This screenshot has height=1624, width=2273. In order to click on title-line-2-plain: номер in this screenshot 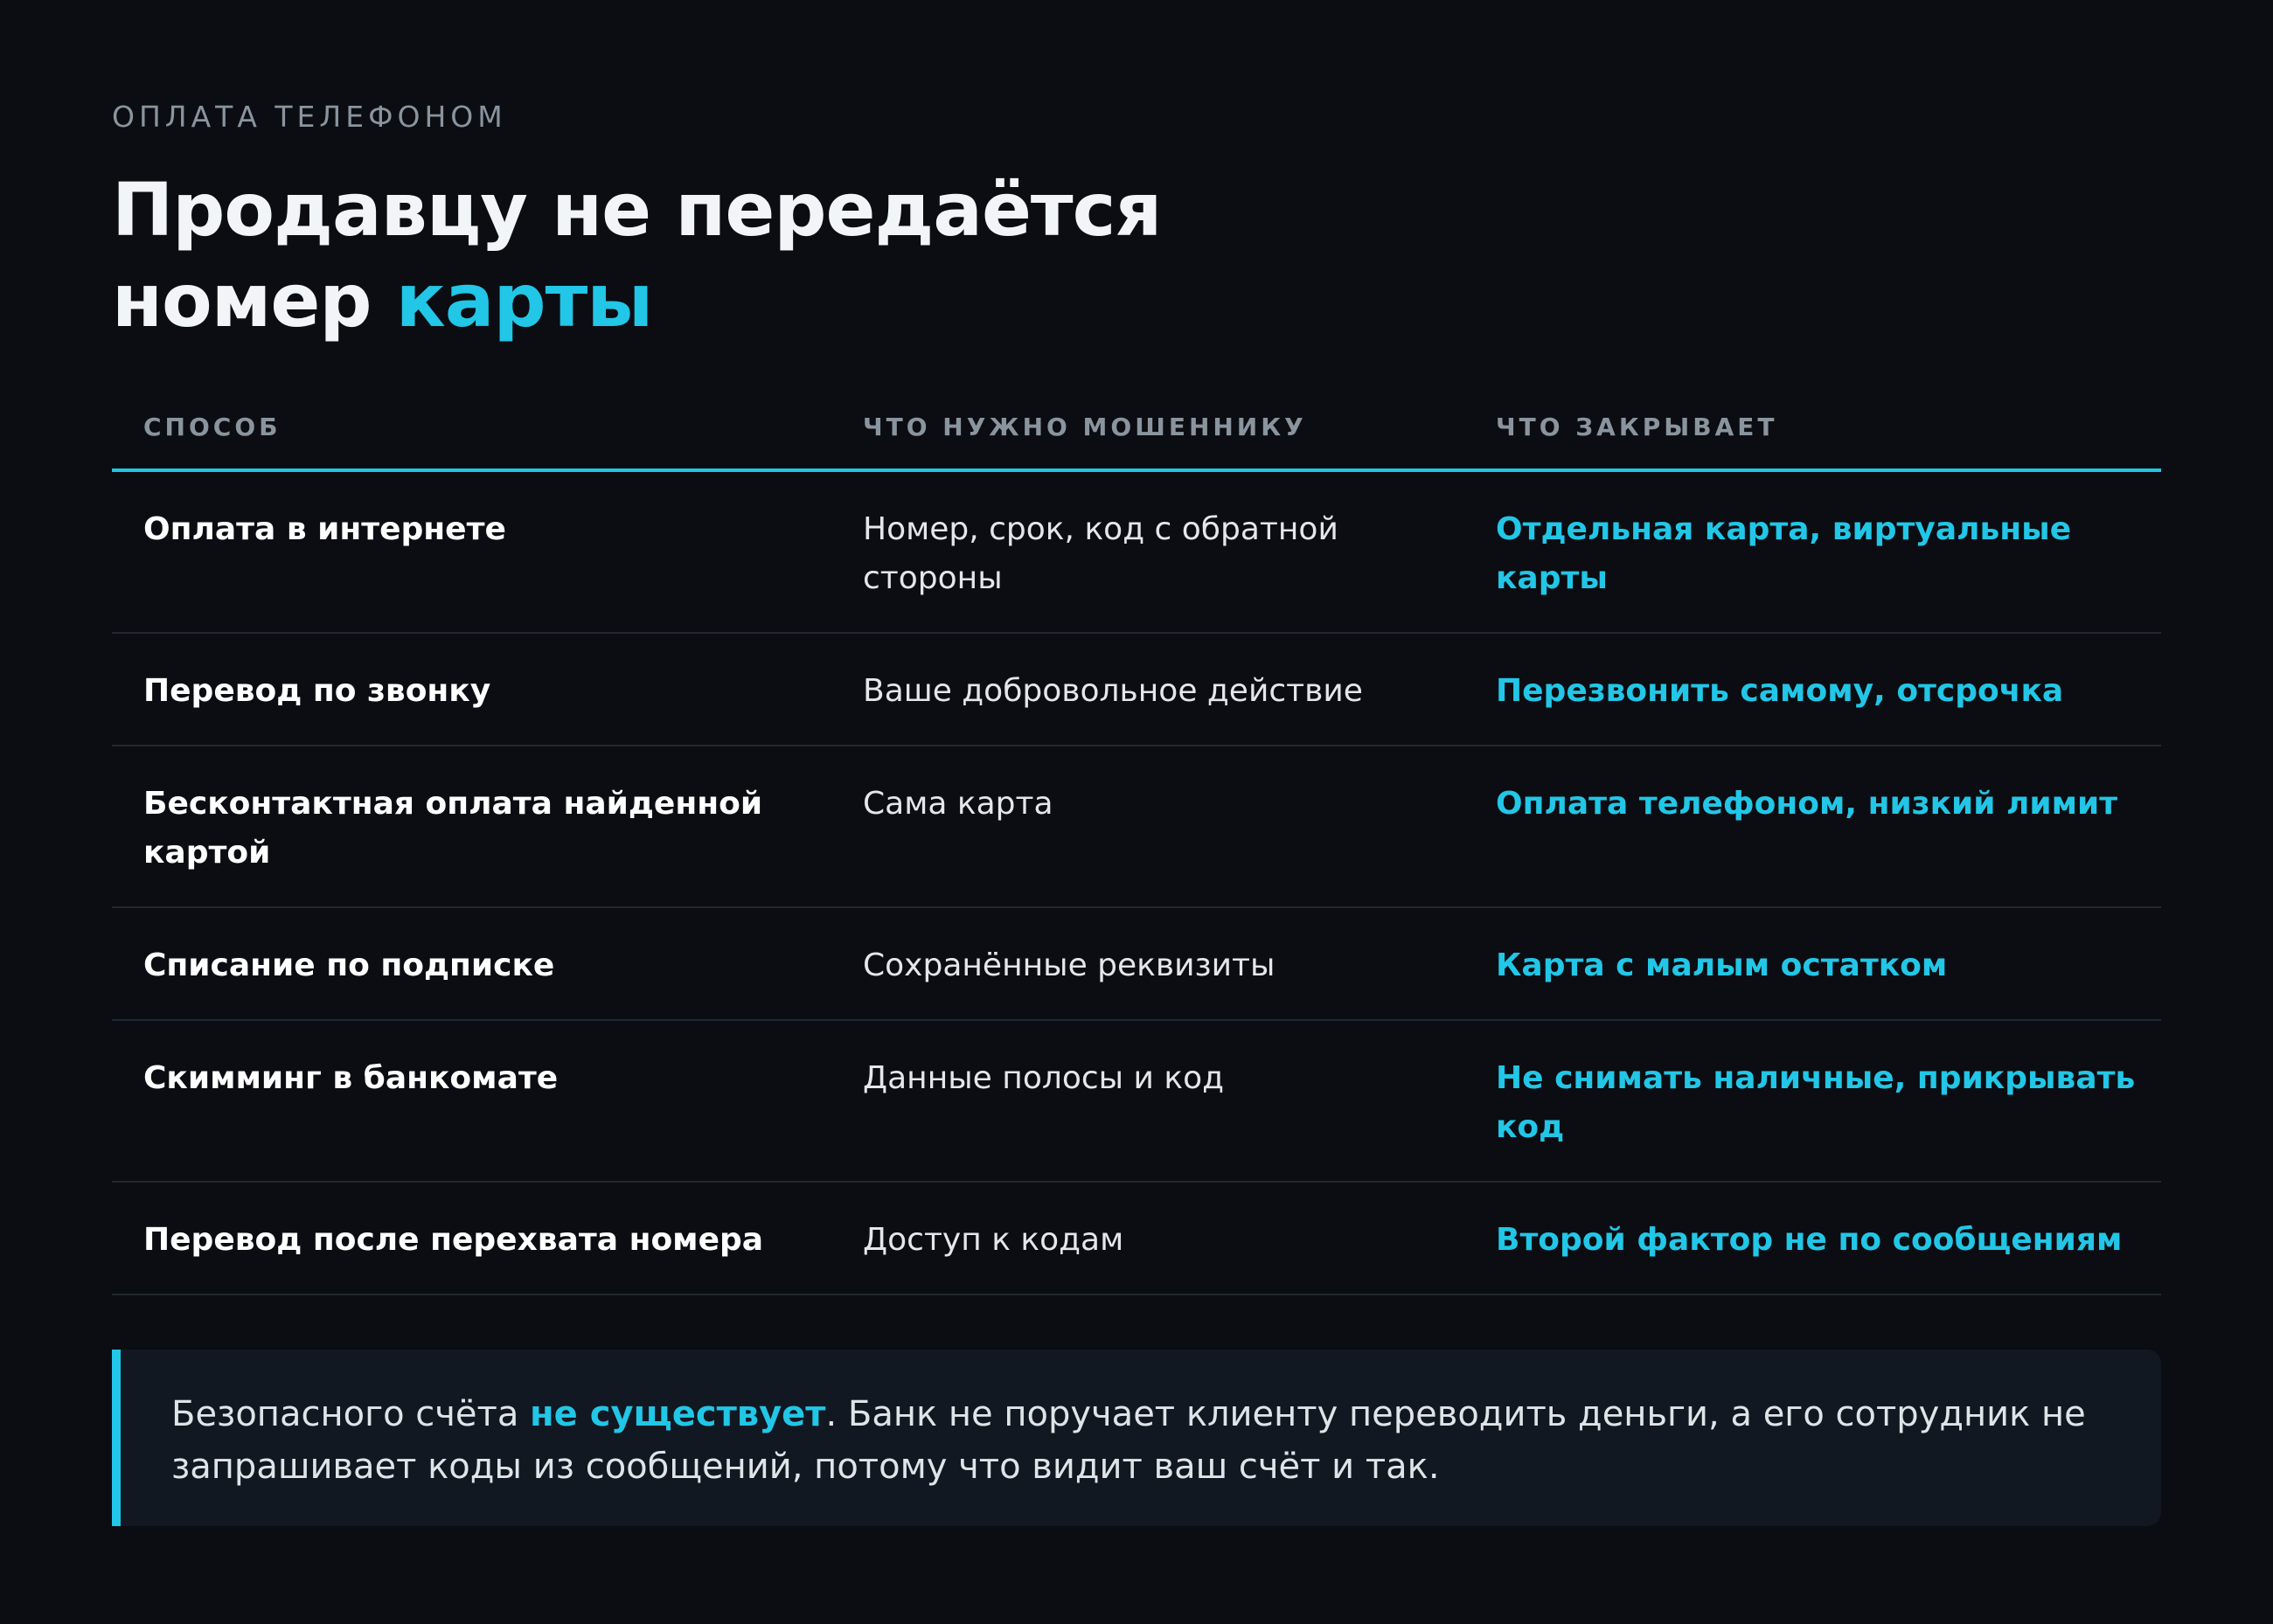, I will do `click(254, 301)`.